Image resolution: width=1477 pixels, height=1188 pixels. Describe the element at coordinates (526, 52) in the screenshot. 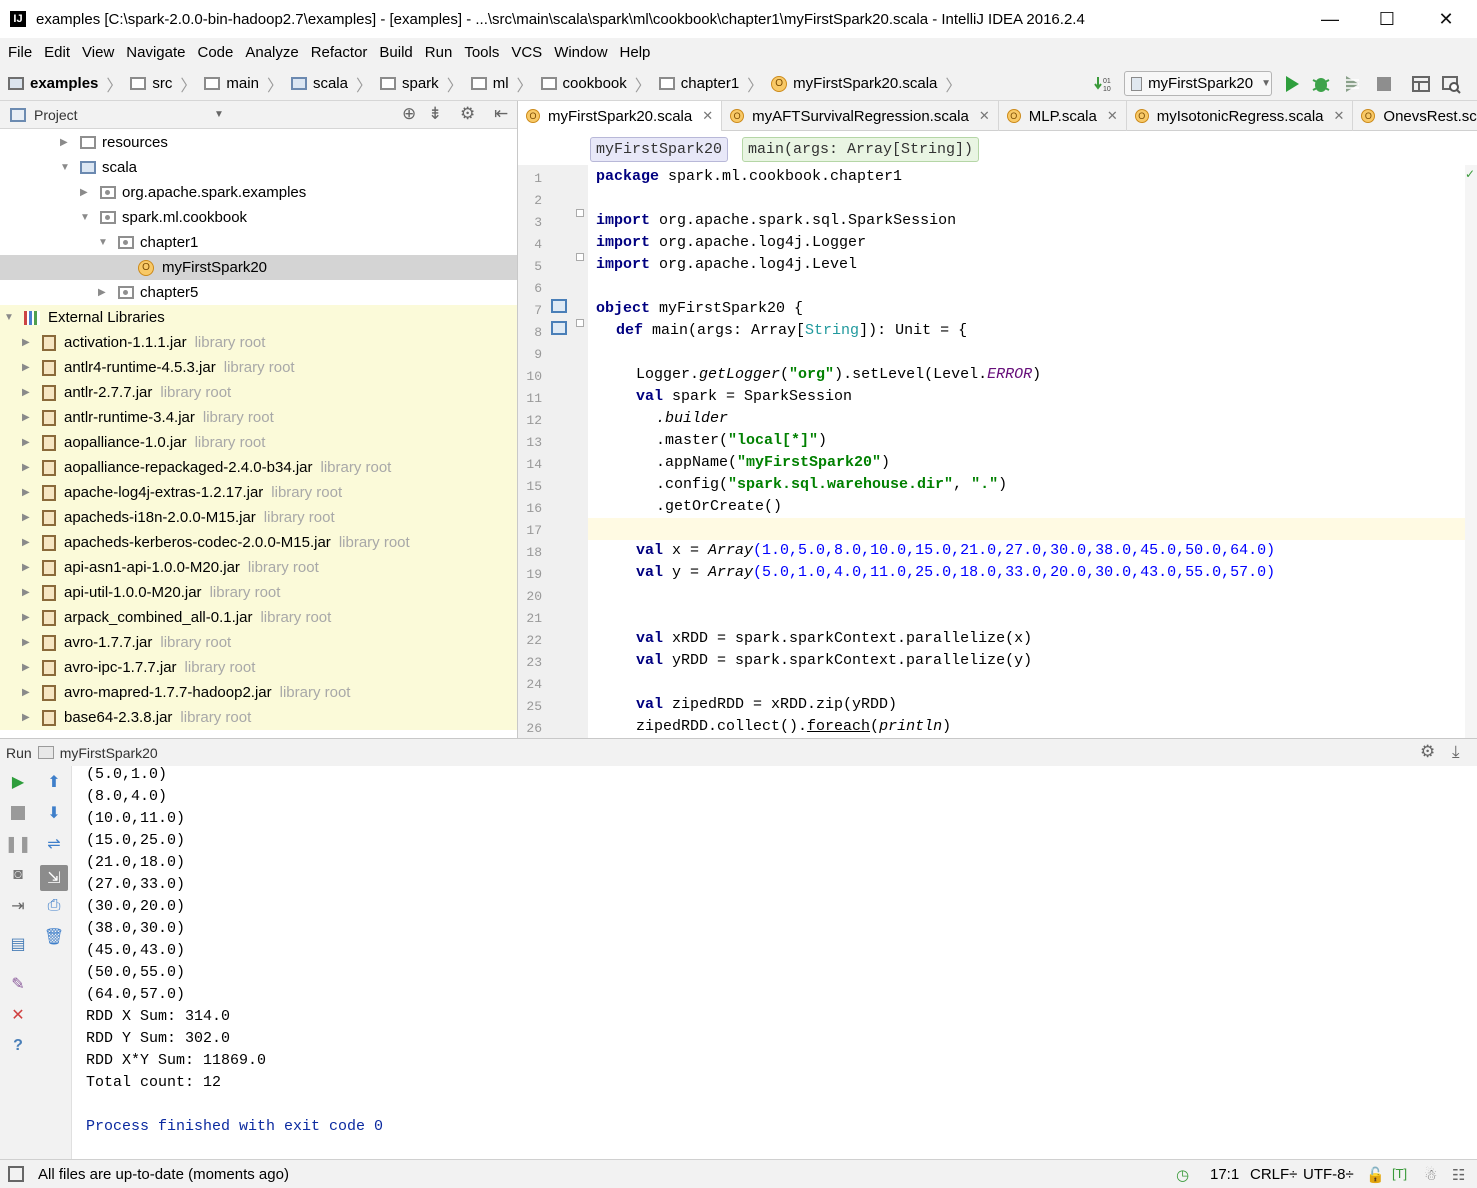

I see `menu-vcs: VCS` at that location.